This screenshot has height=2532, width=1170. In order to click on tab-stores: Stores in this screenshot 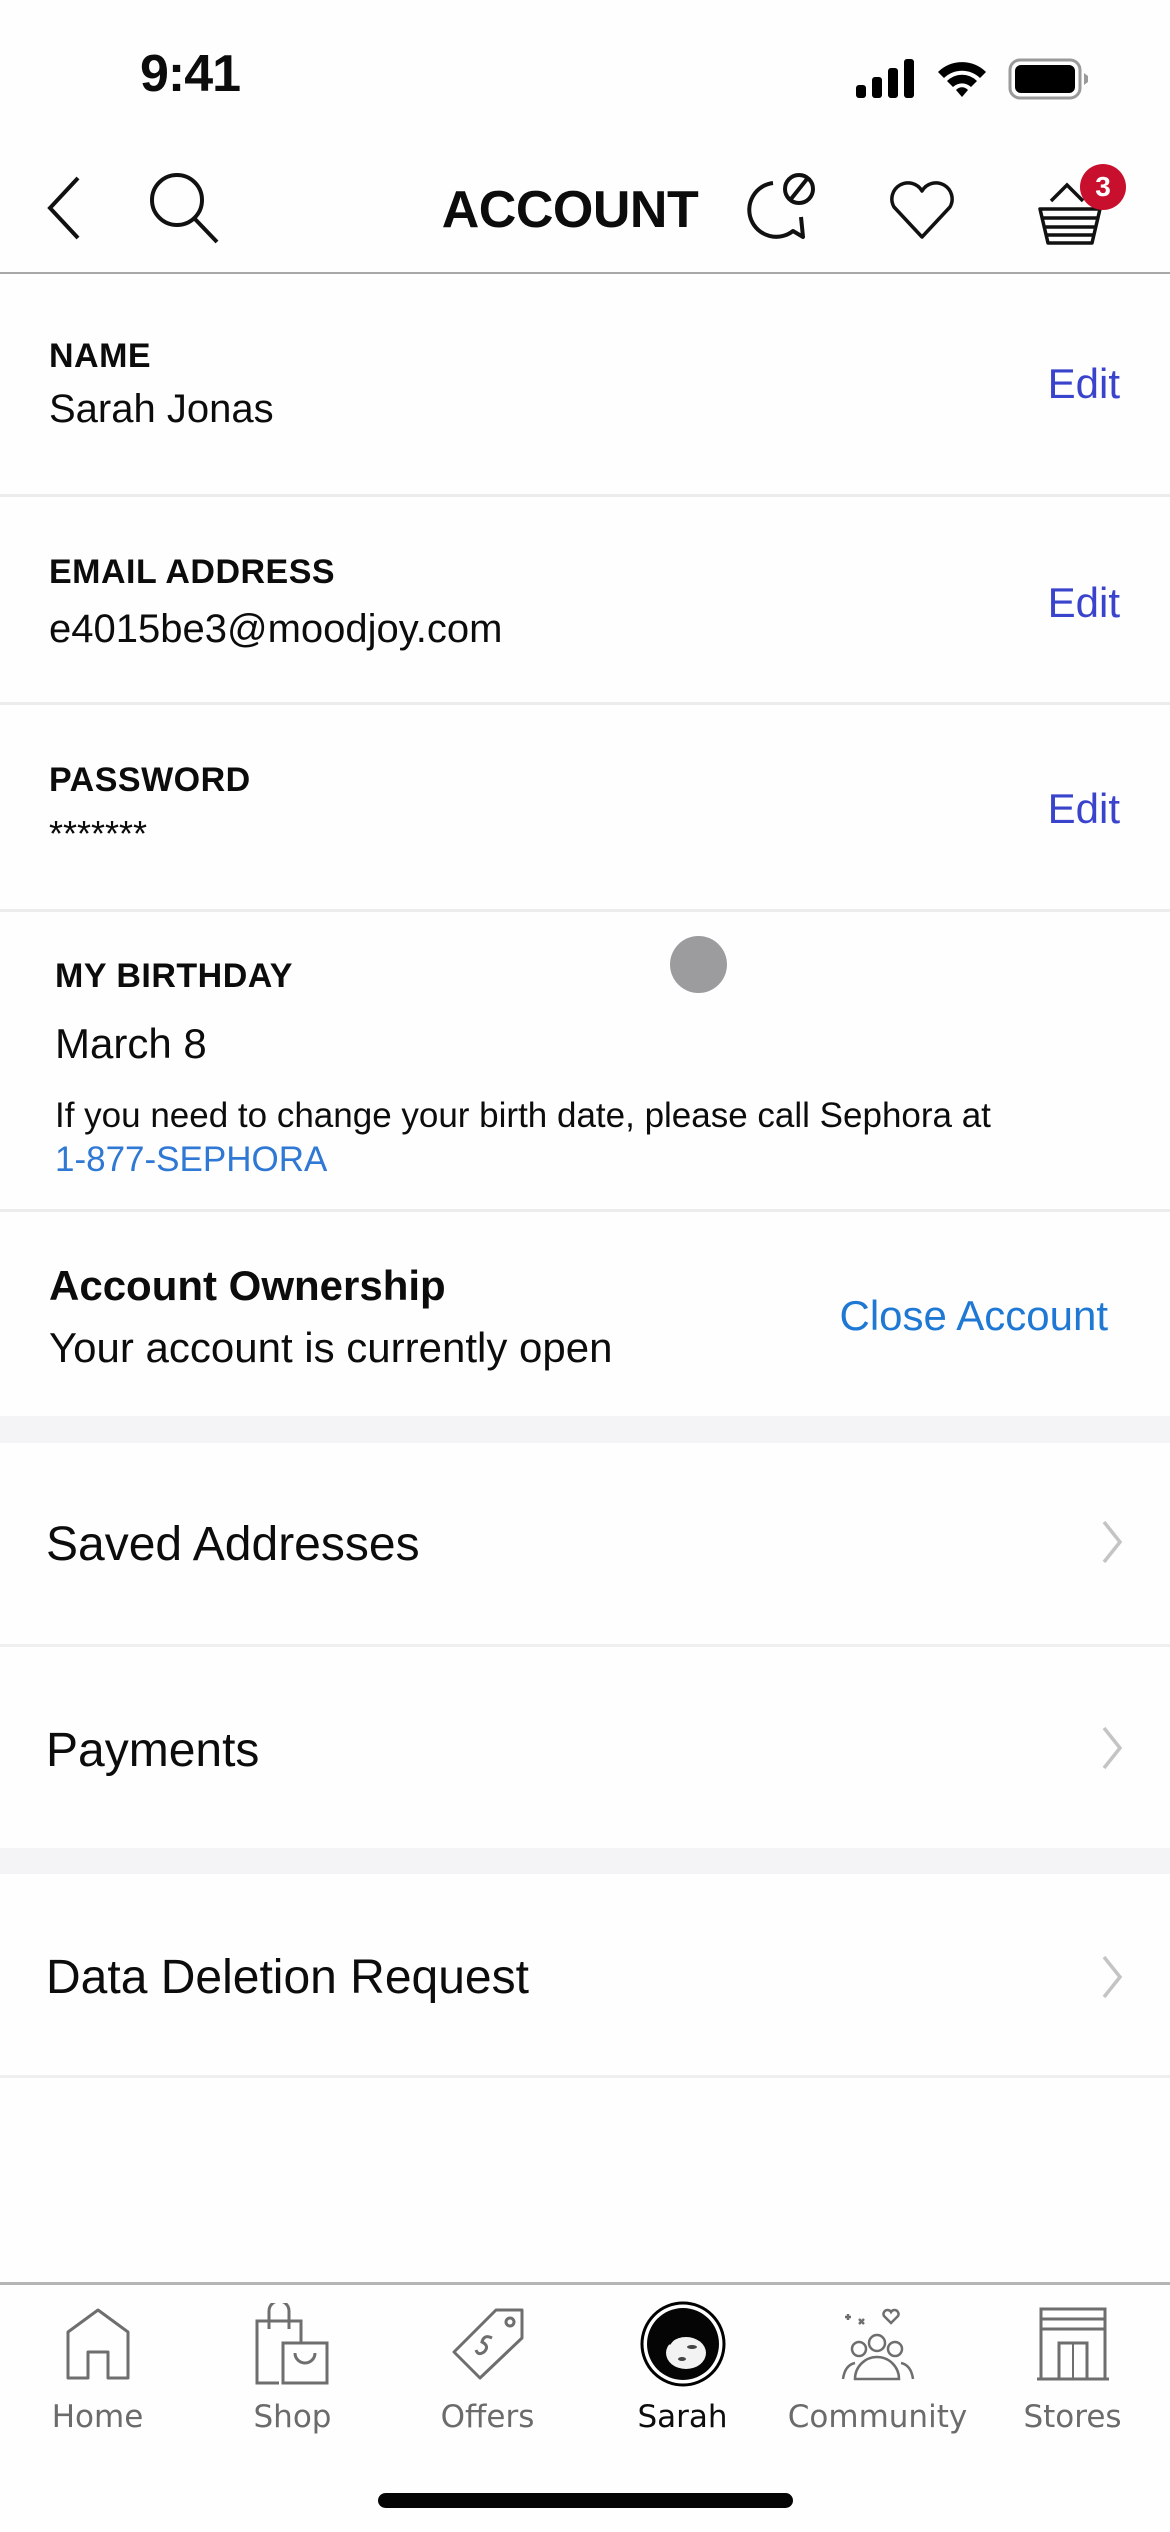, I will do `click(1072, 2374)`.